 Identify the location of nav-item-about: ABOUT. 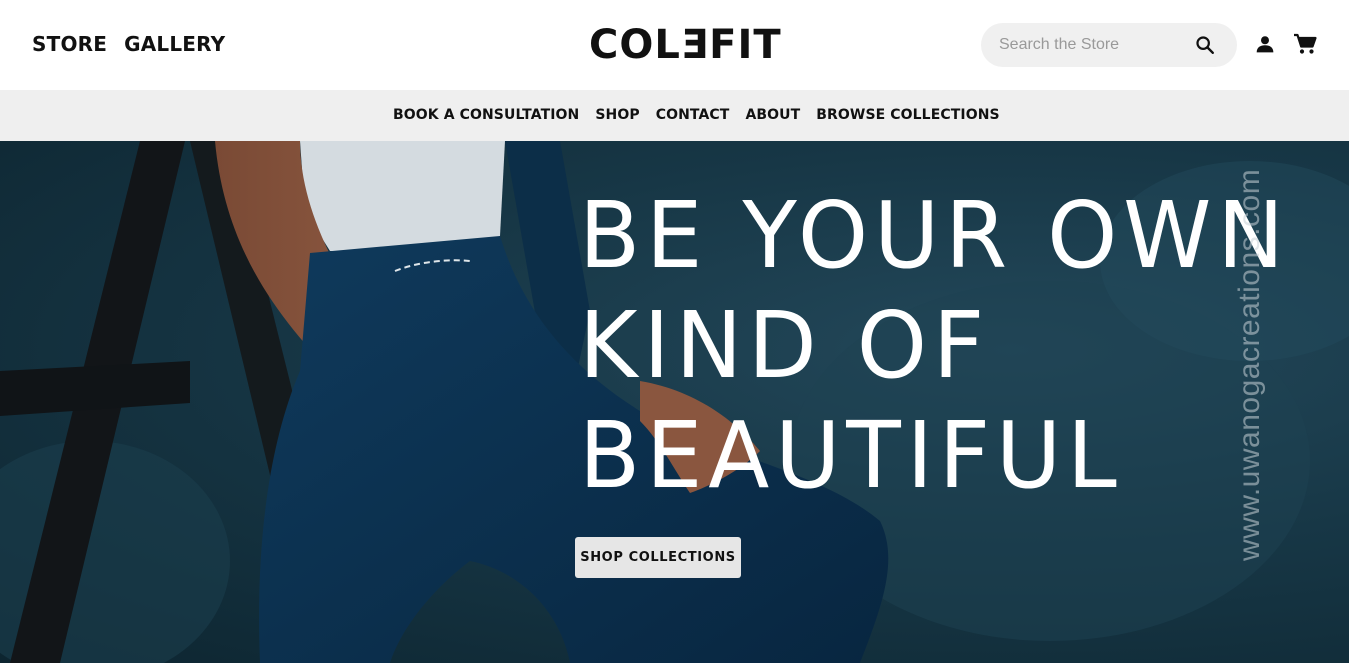
(772, 115).